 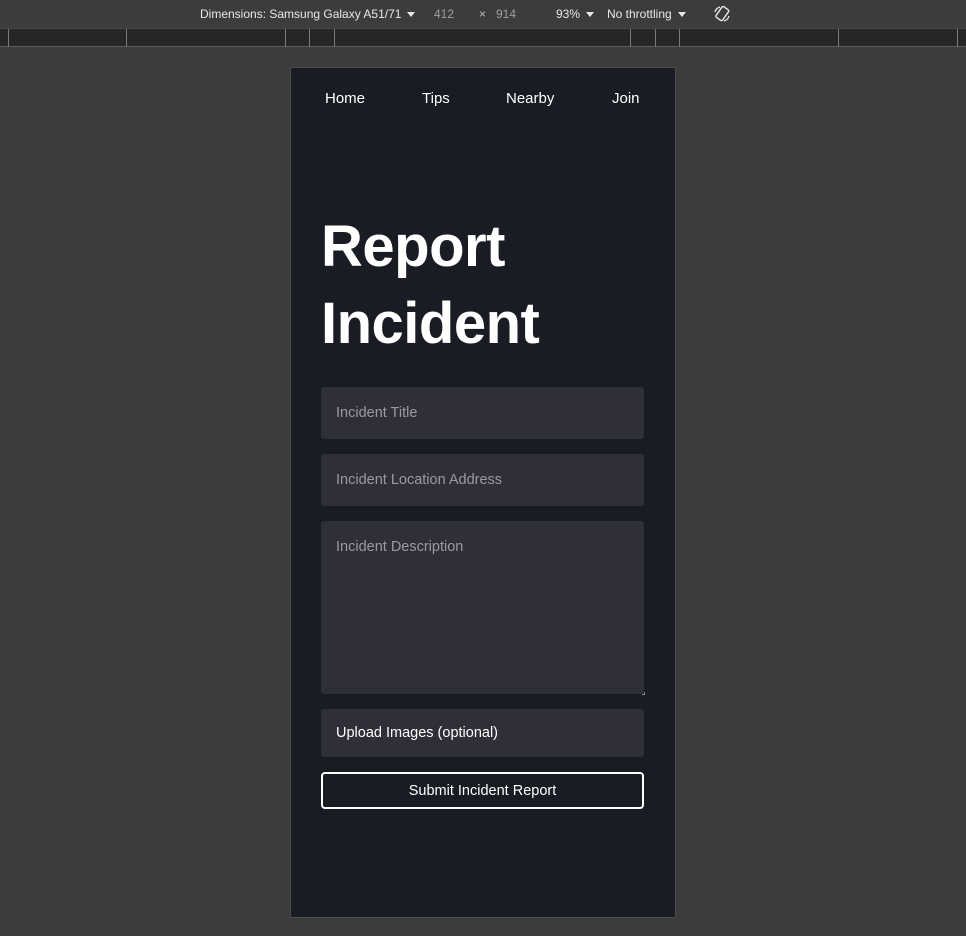 I want to click on media-query-ruler, so click(x=483, y=37).